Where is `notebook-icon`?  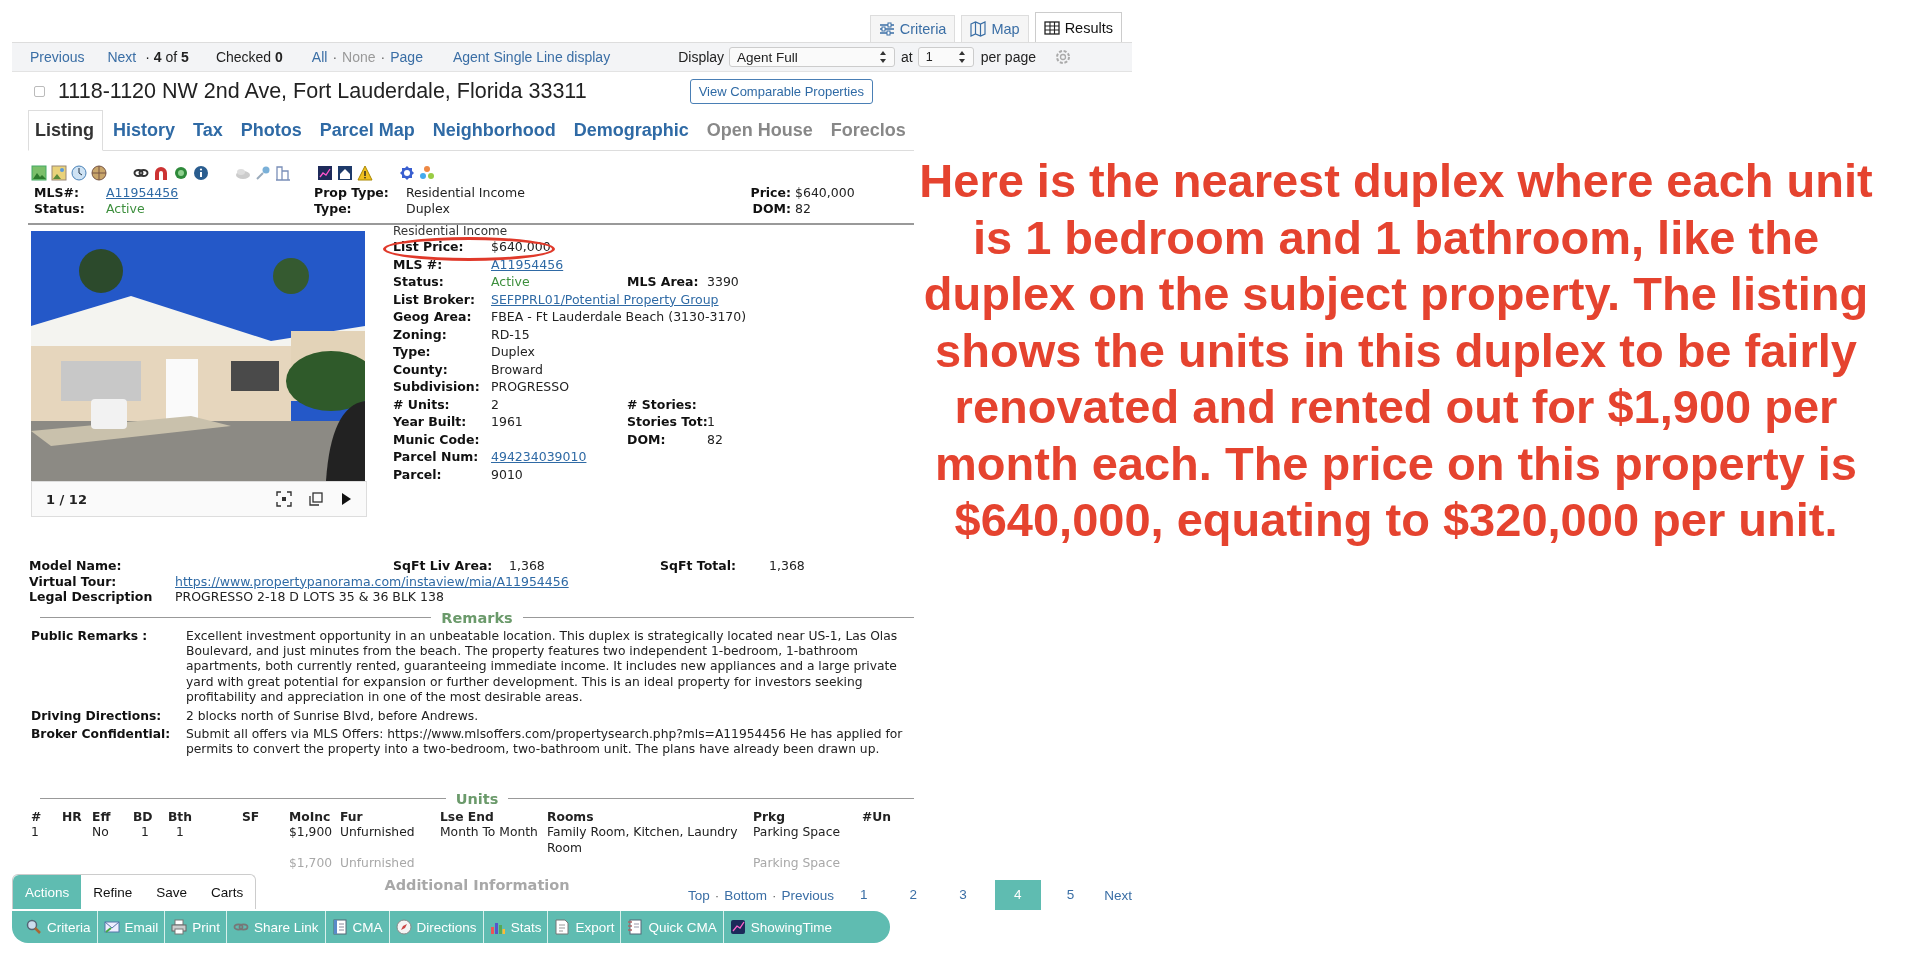 notebook-icon is located at coordinates (635, 927).